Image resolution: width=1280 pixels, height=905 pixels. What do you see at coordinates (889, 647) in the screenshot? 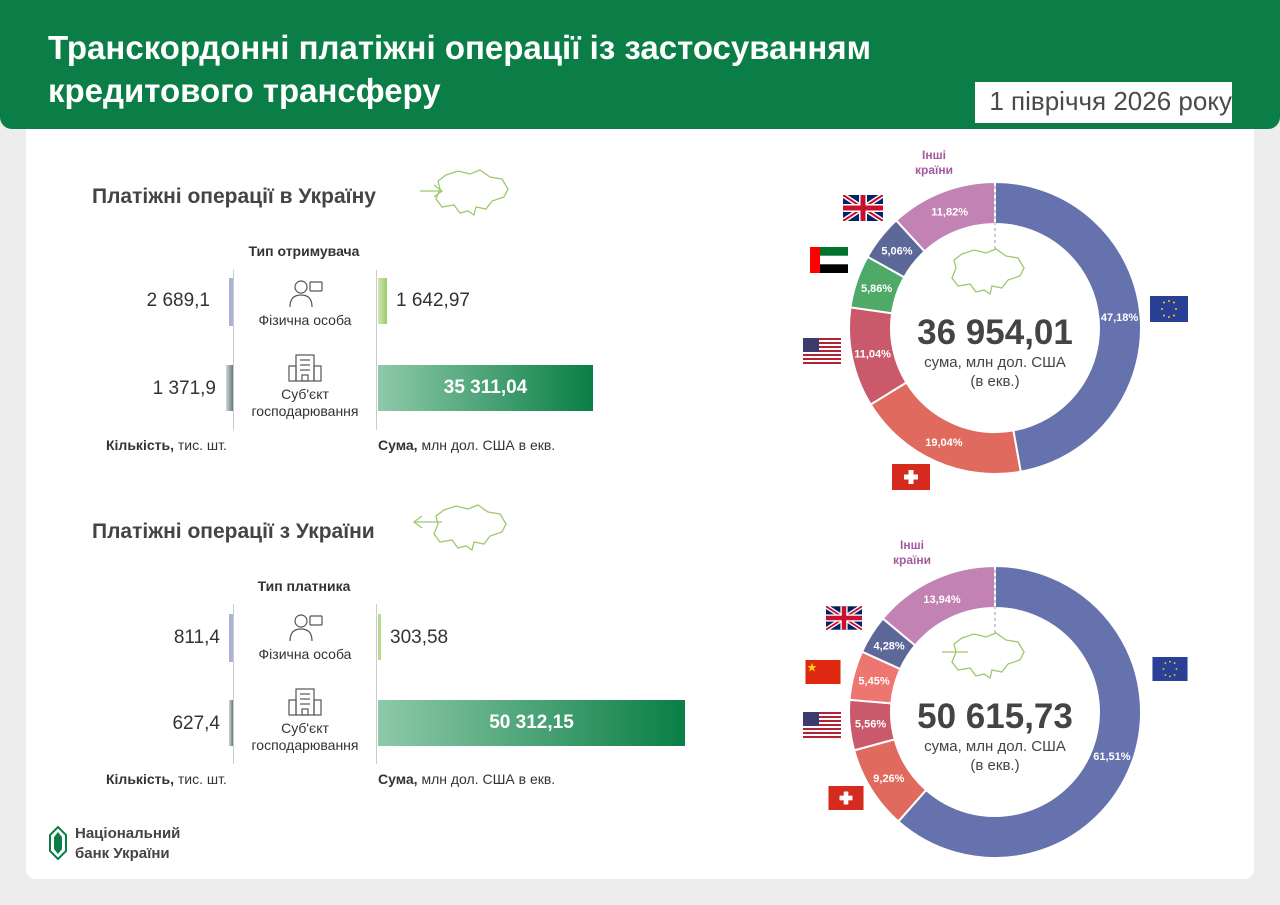
I see `outbound-pct-label-gb: 4,28%` at bounding box center [889, 647].